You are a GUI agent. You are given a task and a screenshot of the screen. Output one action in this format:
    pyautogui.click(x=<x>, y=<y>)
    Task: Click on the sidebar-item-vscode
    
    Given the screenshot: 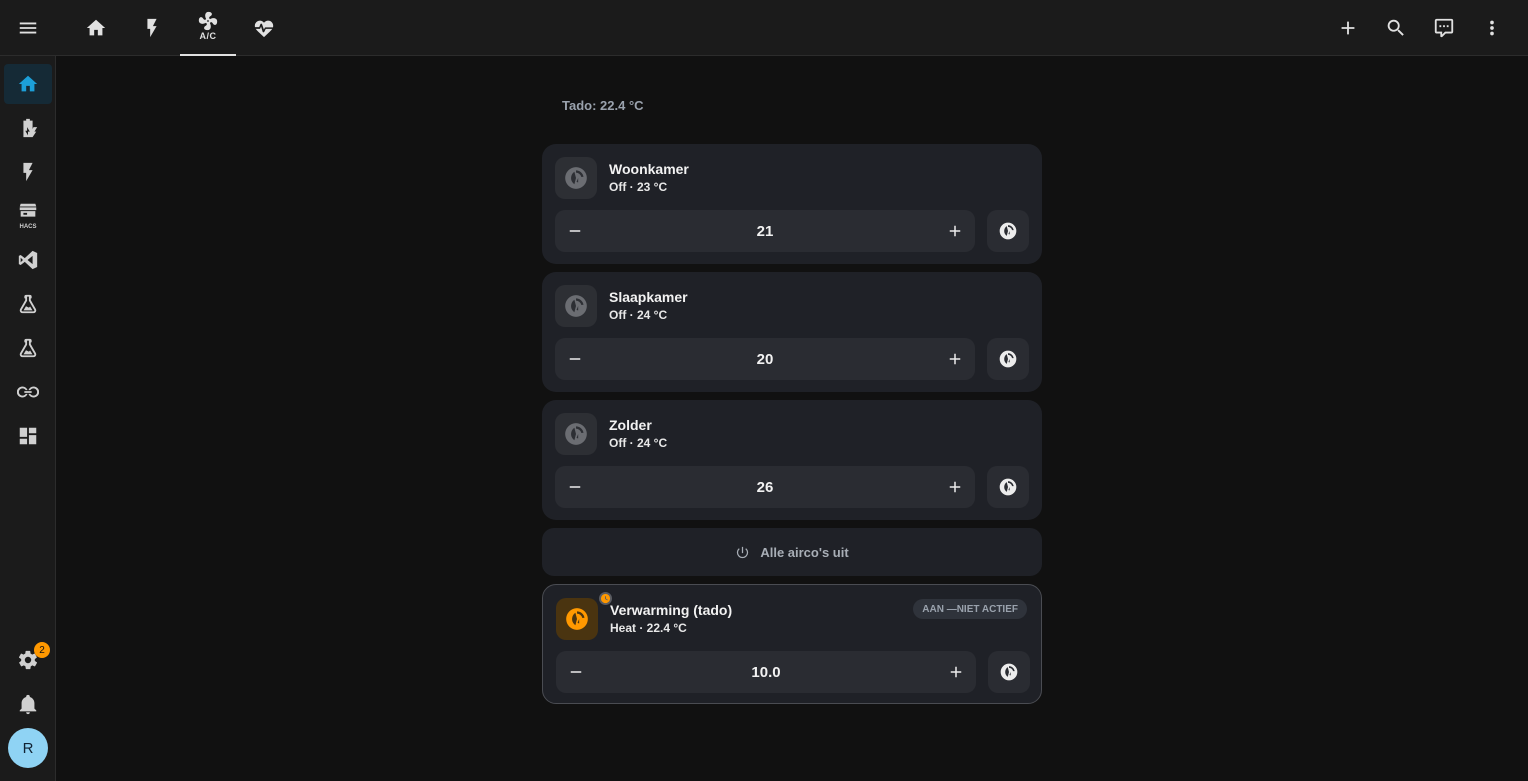 What is the action you would take?
    pyautogui.click(x=28, y=260)
    